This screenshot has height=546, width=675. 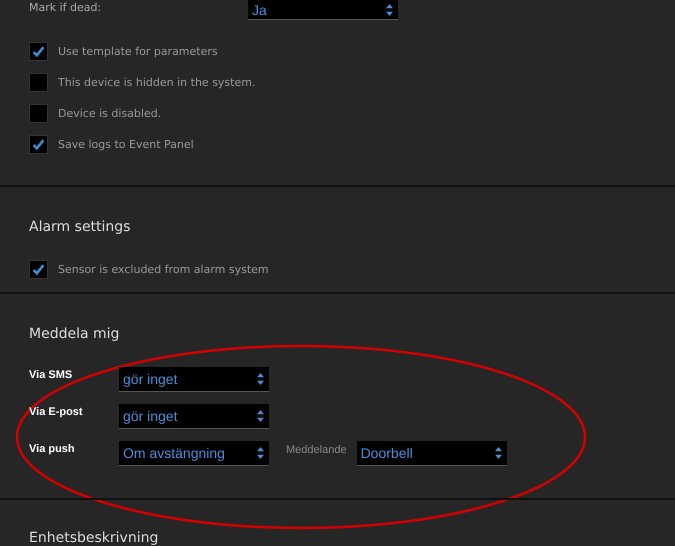 I want to click on section-title: Meddela mig, so click(x=74, y=333).